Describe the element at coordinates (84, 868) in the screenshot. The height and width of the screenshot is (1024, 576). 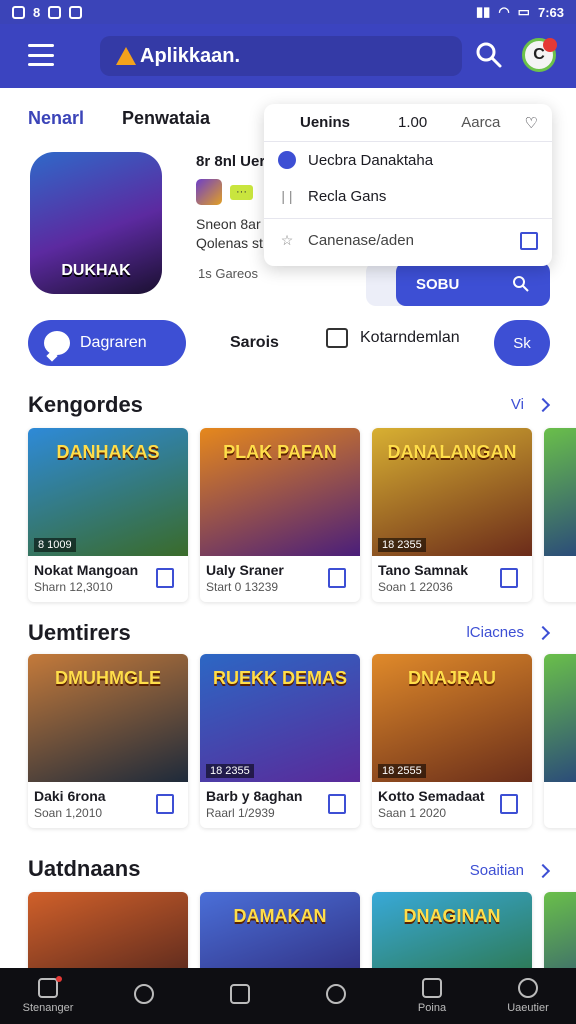
I see `section-title: Uatdnaans` at that location.